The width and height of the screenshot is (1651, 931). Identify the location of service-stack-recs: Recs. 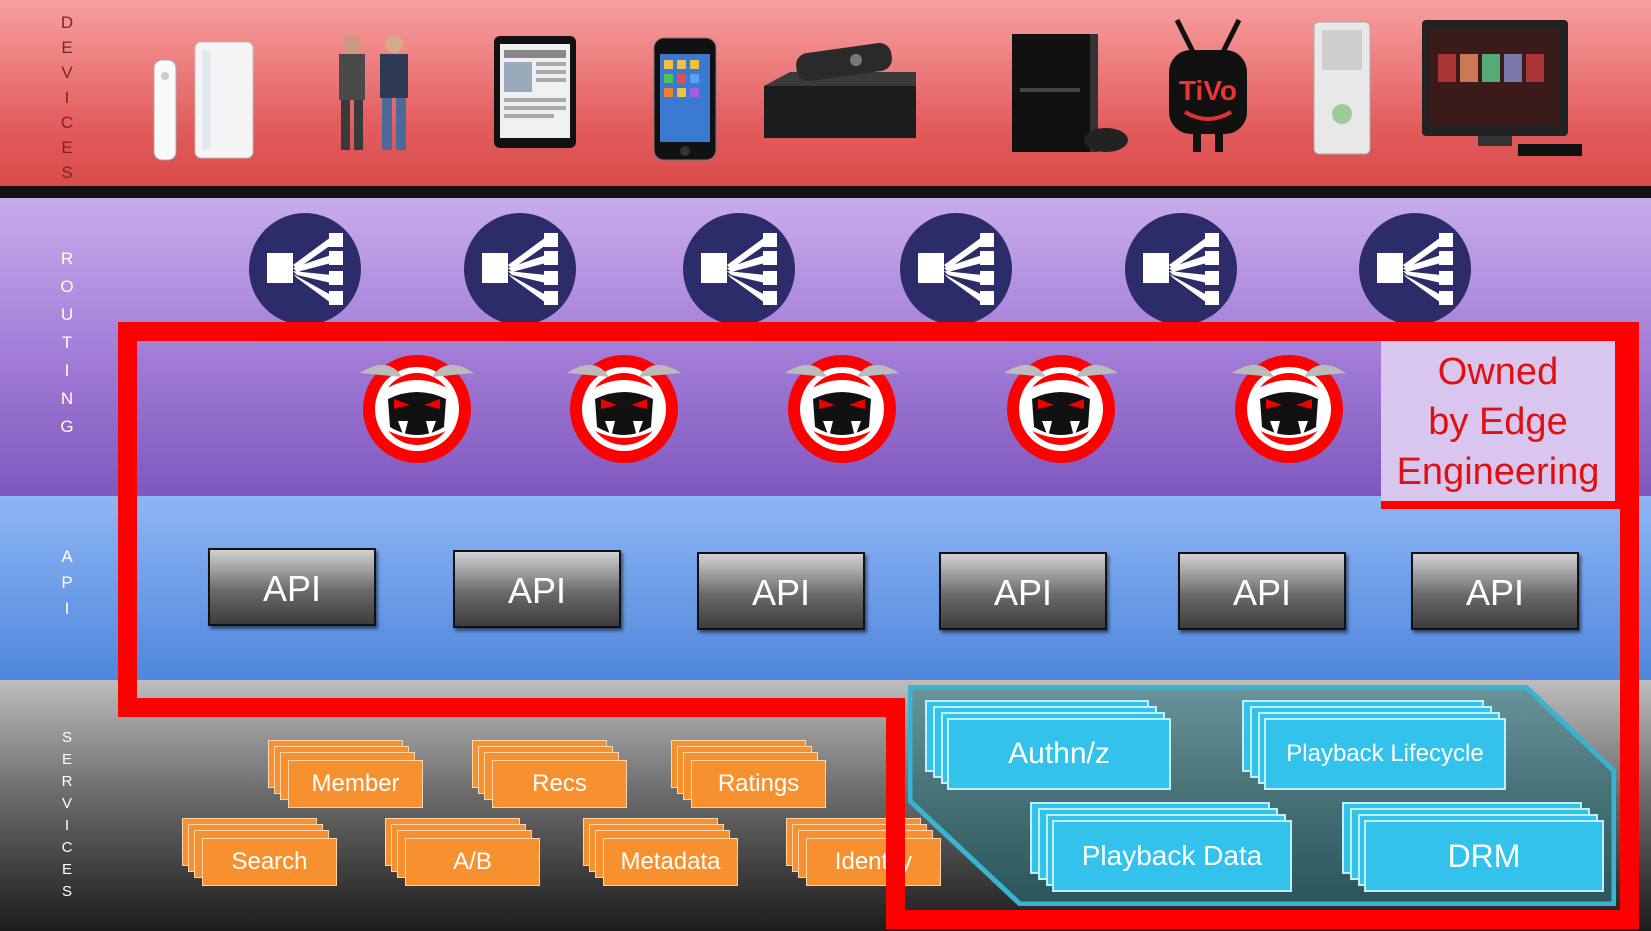
(549, 774).